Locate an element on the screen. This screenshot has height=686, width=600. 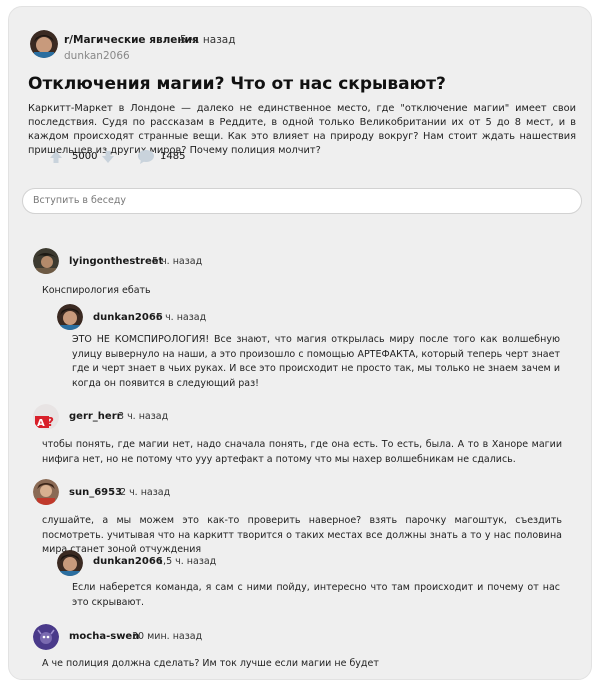
comment-time: 30 мин. назад is located at coordinates (167, 636).